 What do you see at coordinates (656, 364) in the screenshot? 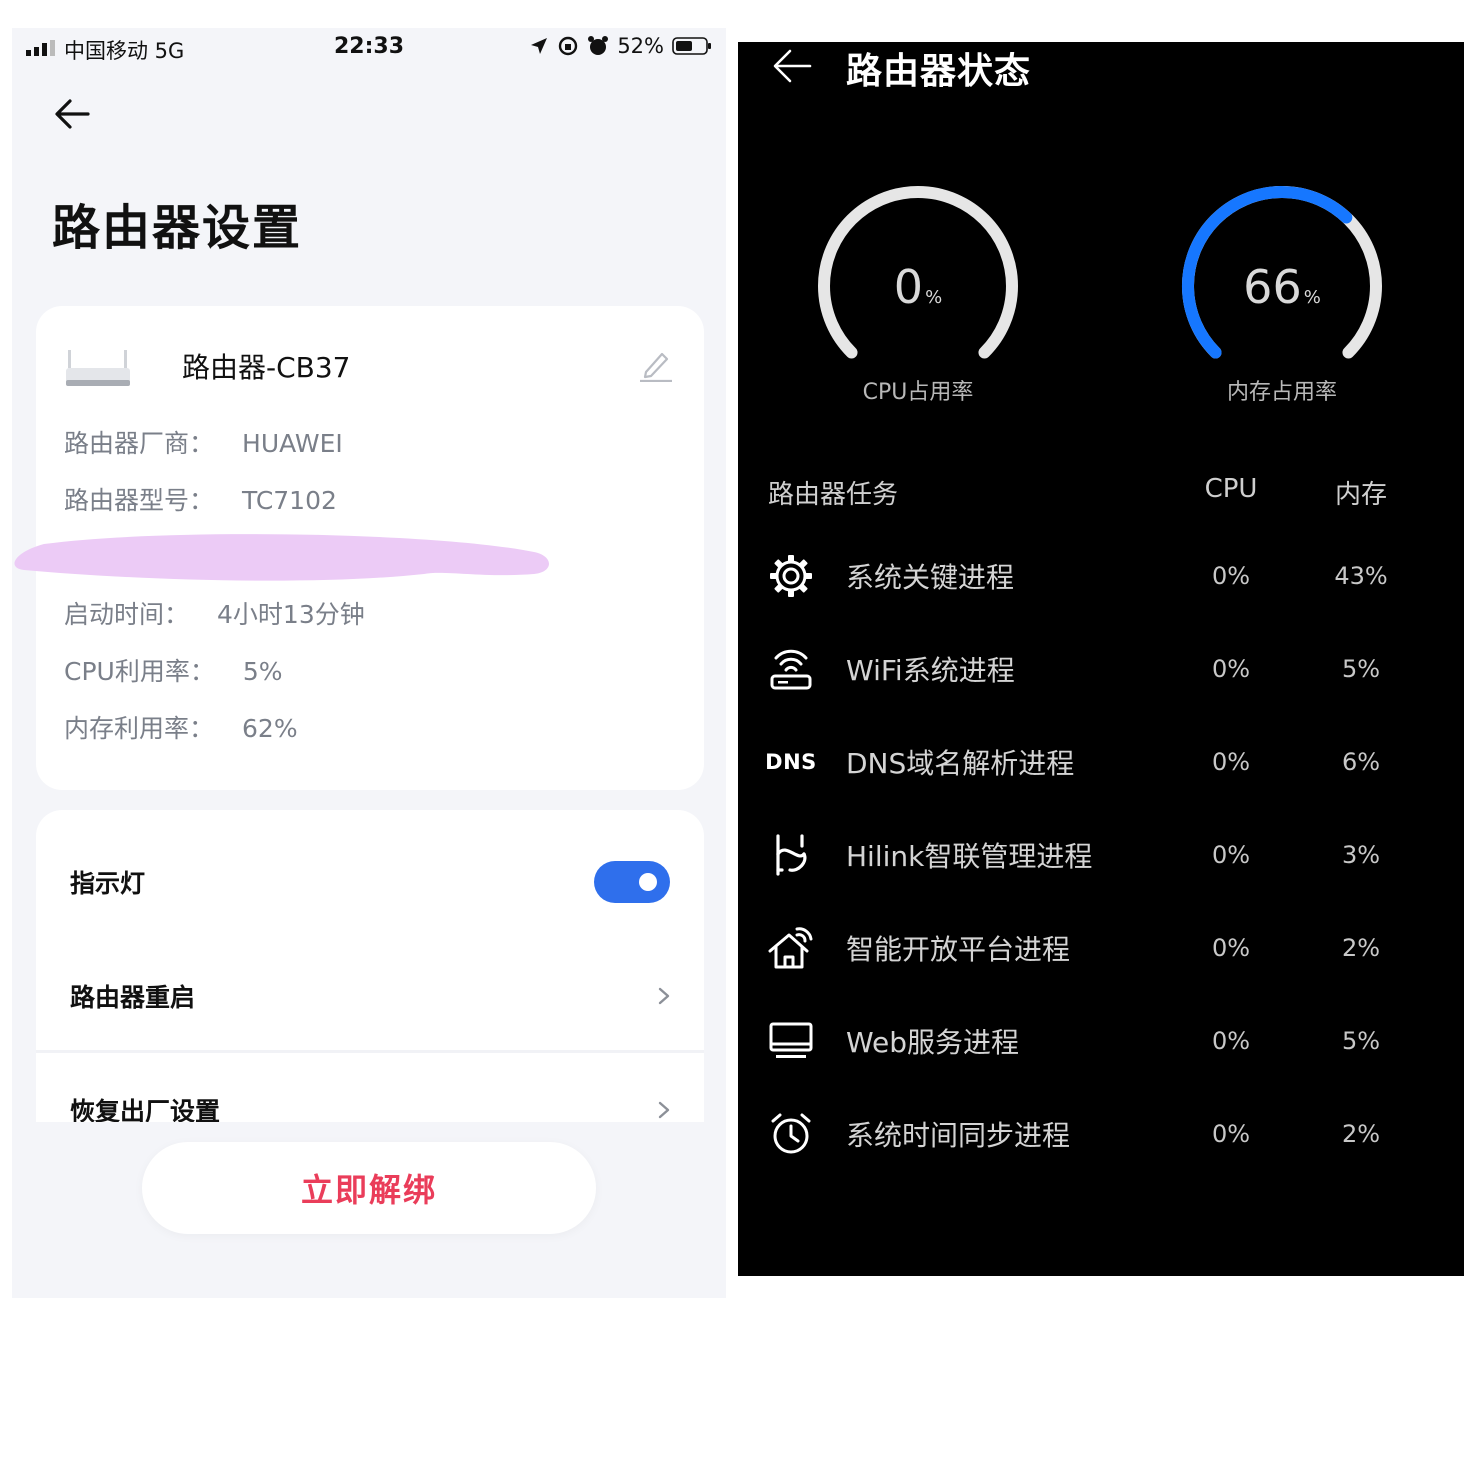
I see `edit-pencil-icon` at bounding box center [656, 364].